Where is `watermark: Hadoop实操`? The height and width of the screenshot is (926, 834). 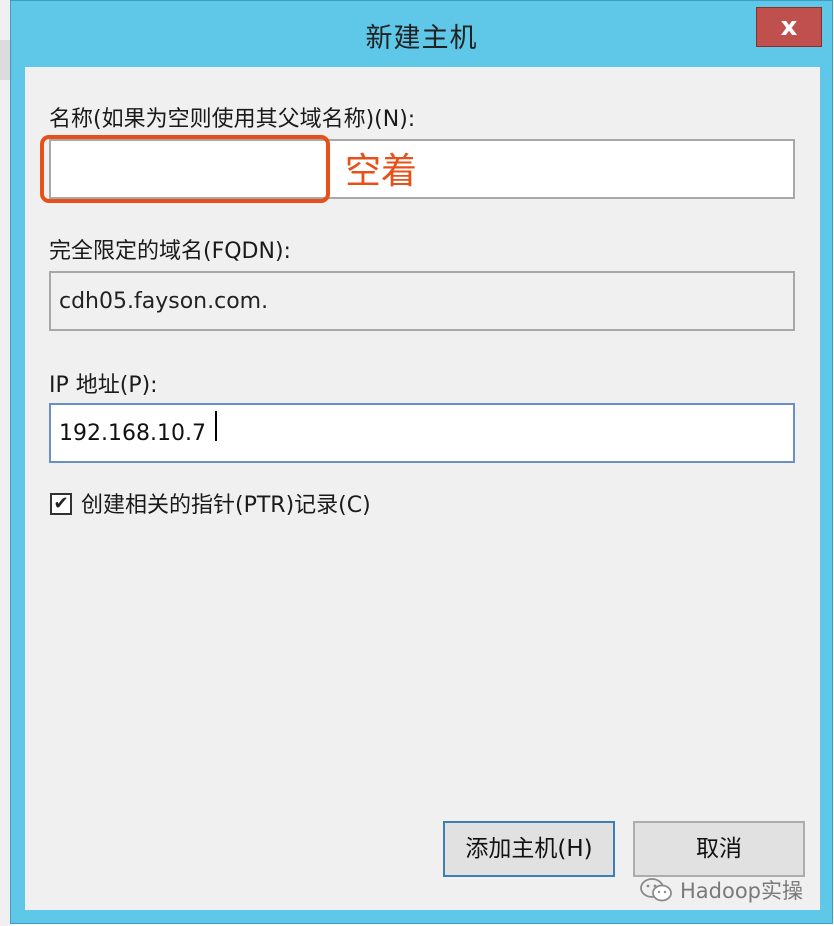
watermark: Hadoop实操 is located at coordinates (721, 891).